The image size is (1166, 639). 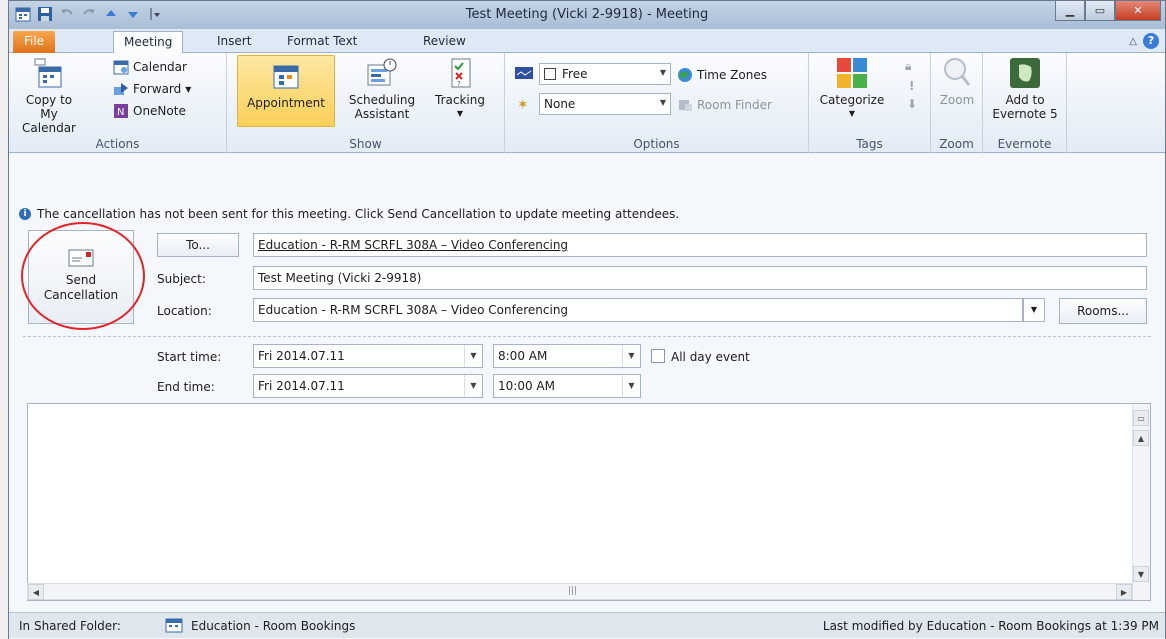 I want to click on calendar-button: Calendar, so click(x=150, y=67).